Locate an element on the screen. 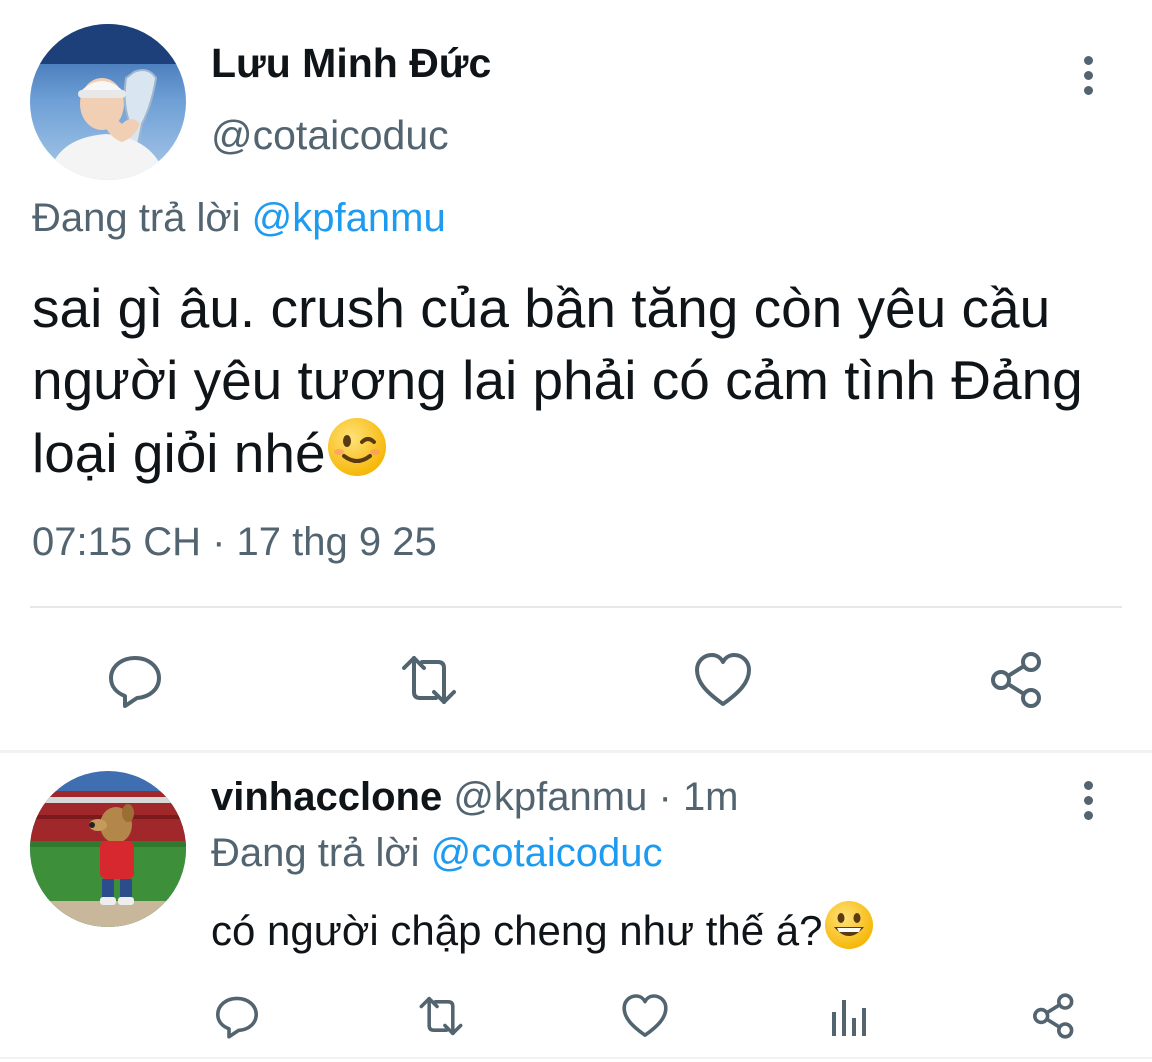 This screenshot has width=1152, height=1062. tweet-text-body: có người chập cheng như thế á? is located at coordinates (517, 930).